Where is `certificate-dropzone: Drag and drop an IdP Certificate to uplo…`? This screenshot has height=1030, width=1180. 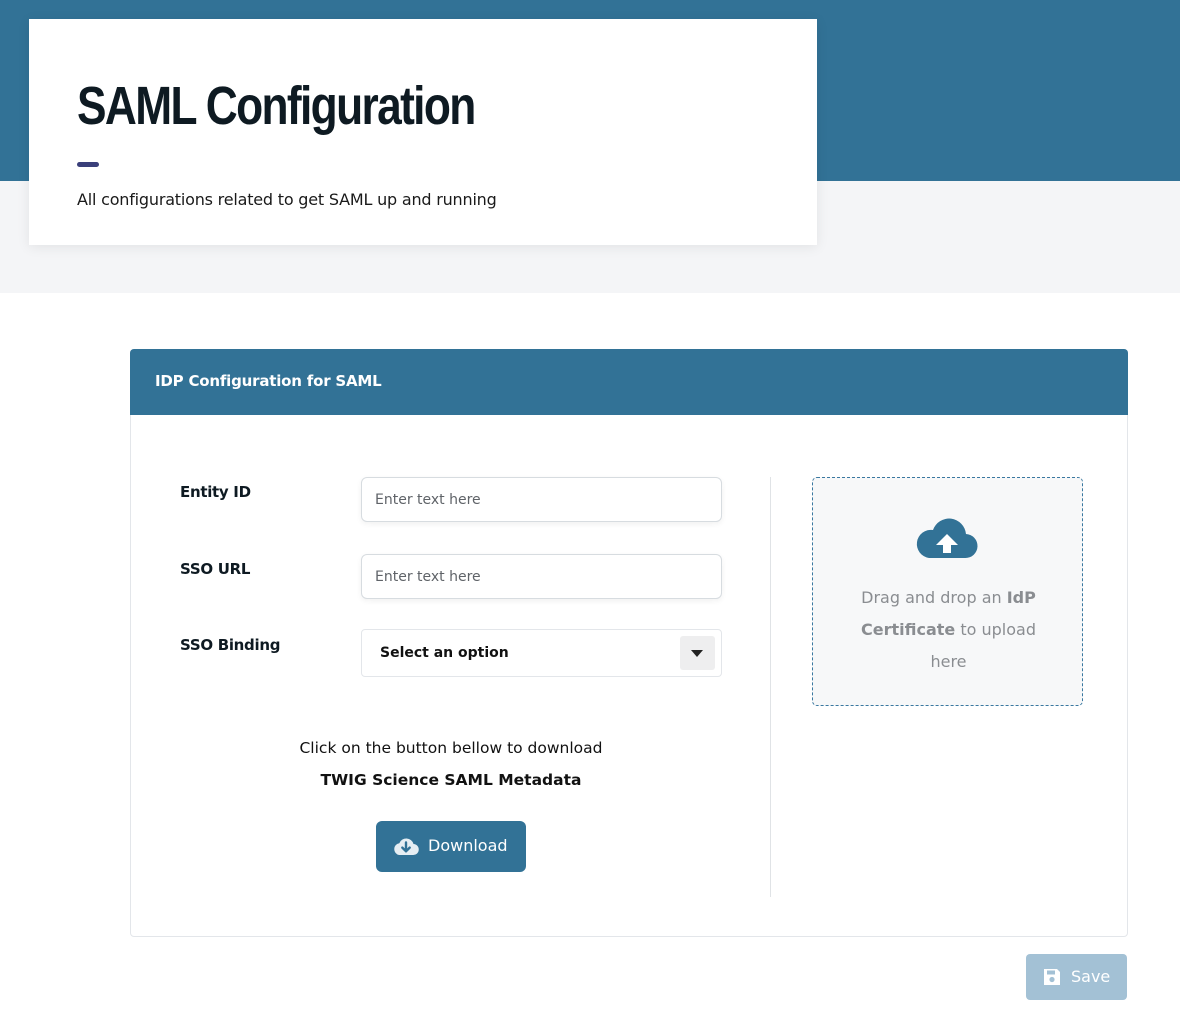 certificate-dropzone: Drag and drop an IdP Certificate to uplo… is located at coordinates (947, 591).